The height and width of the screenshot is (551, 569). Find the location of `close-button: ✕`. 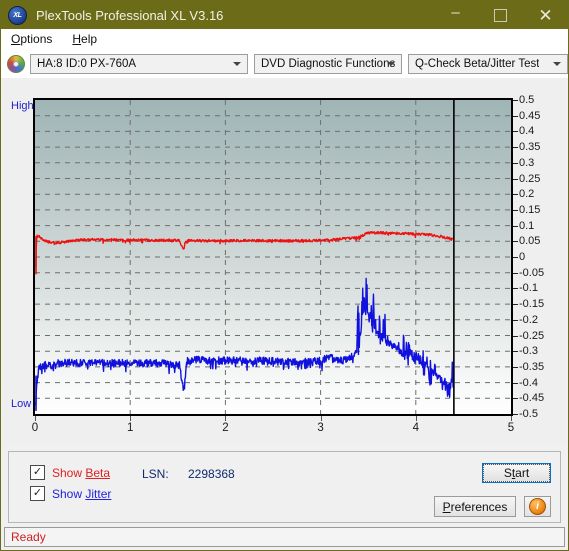

close-button: ✕ is located at coordinates (545, 15).